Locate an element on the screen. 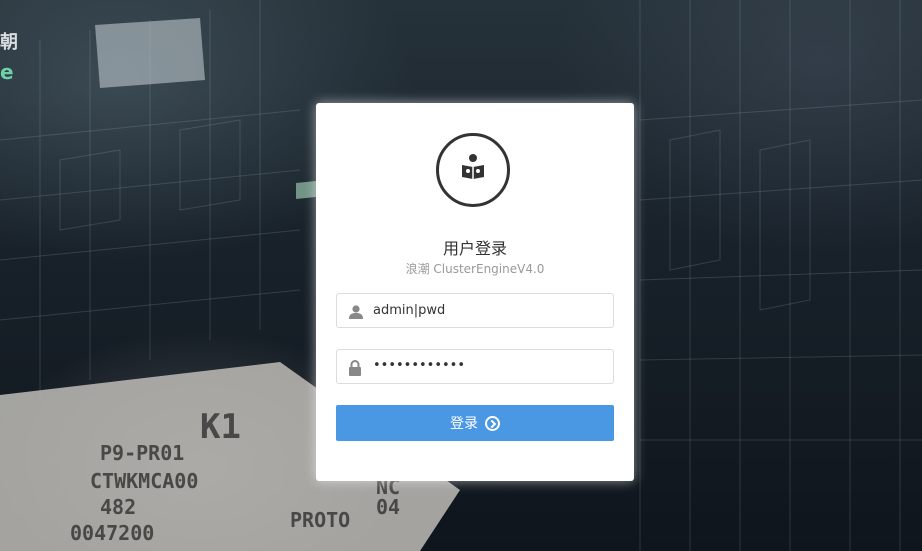 The image size is (922, 551). arrow-circle-right-icon is located at coordinates (492, 423).